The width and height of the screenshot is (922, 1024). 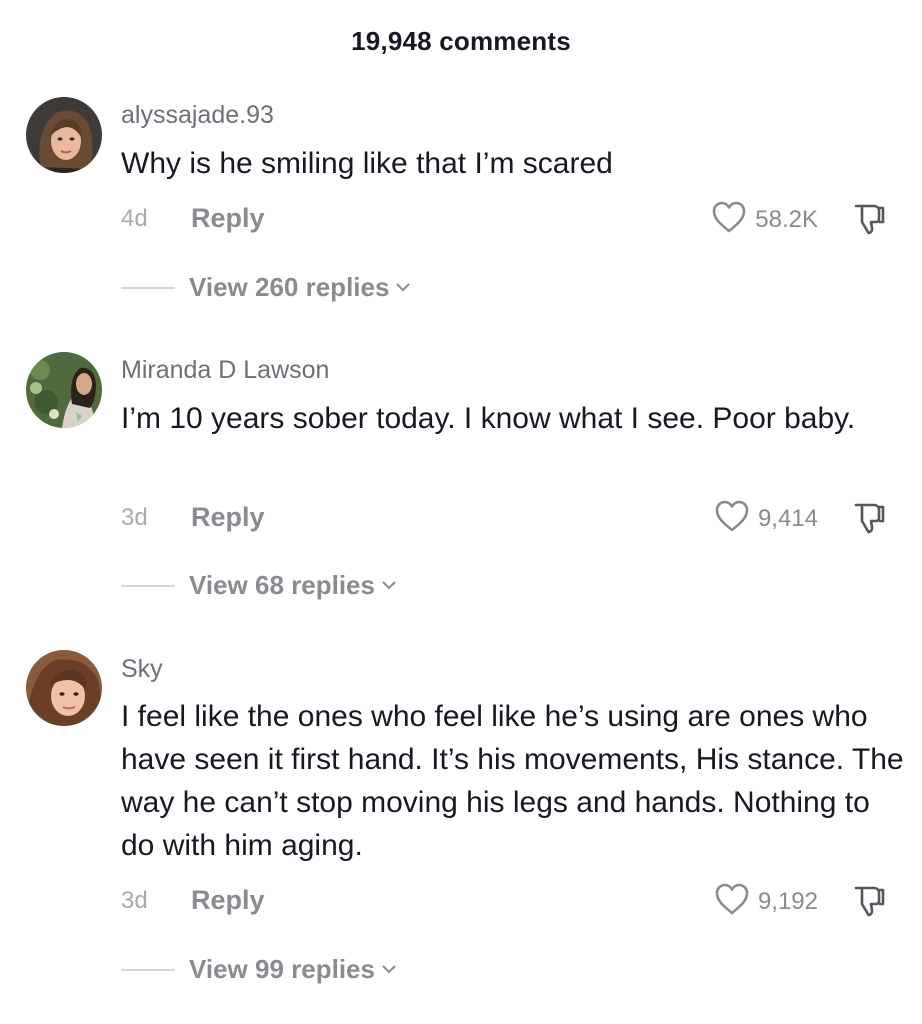 I want to click on view-replies-label: View 68 replies, so click(x=282, y=585).